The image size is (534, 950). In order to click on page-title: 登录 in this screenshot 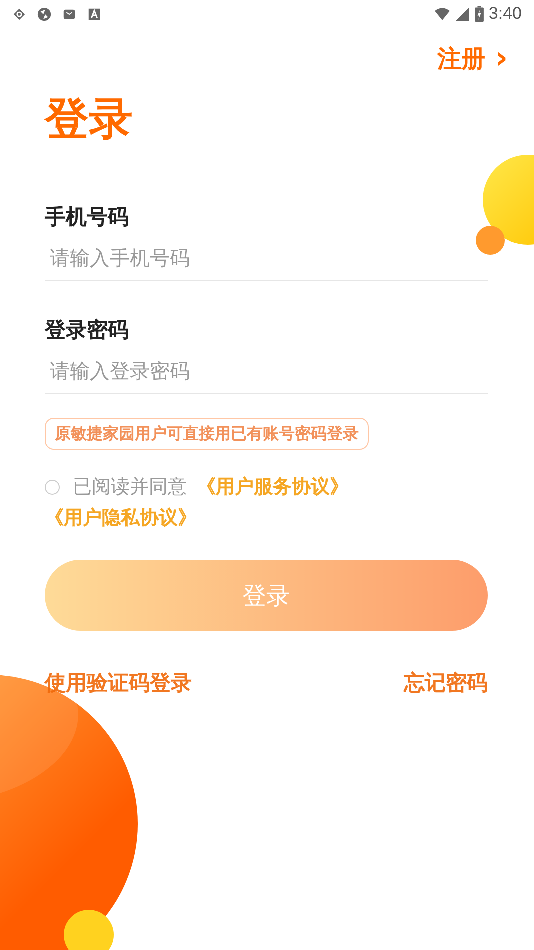, I will do `click(89, 120)`.